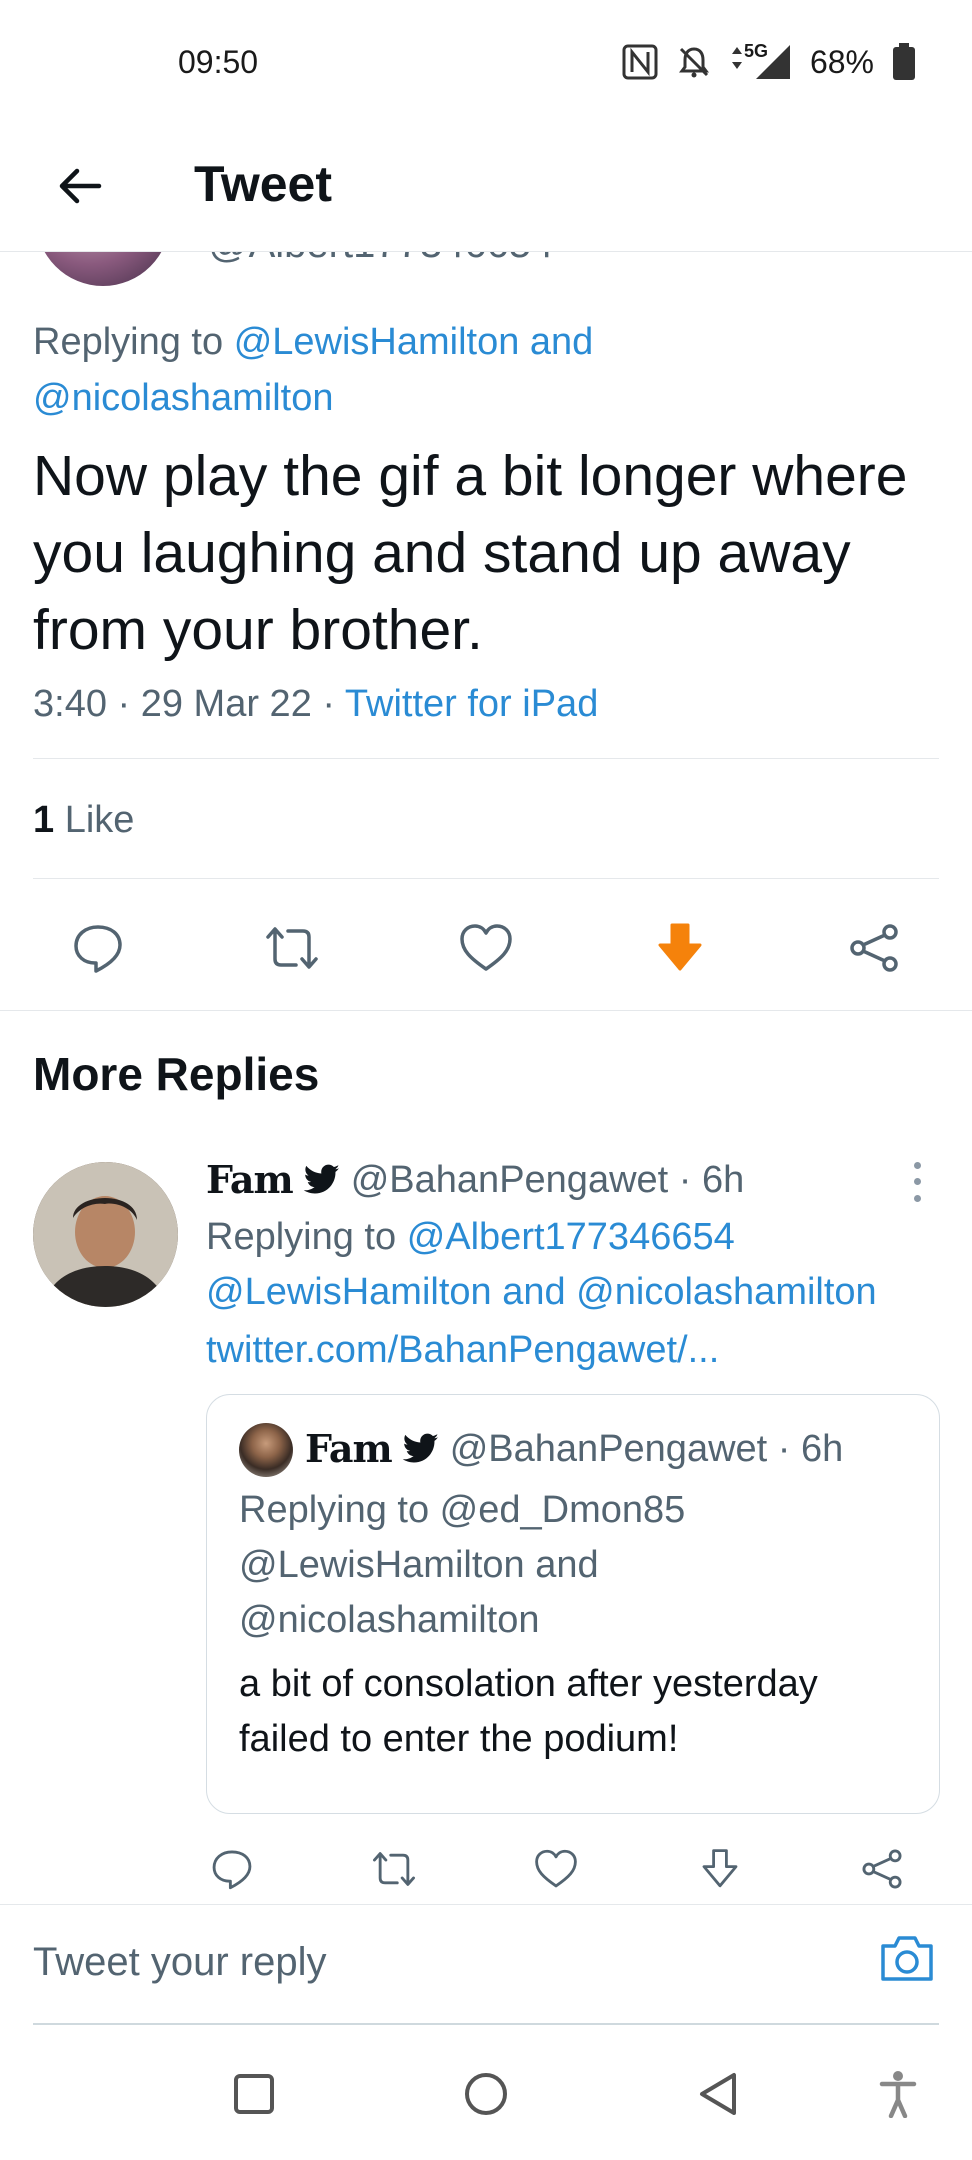 The height and width of the screenshot is (2160, 972). I want to click on more-replies-heading: More Replies, so click(176, 1074).